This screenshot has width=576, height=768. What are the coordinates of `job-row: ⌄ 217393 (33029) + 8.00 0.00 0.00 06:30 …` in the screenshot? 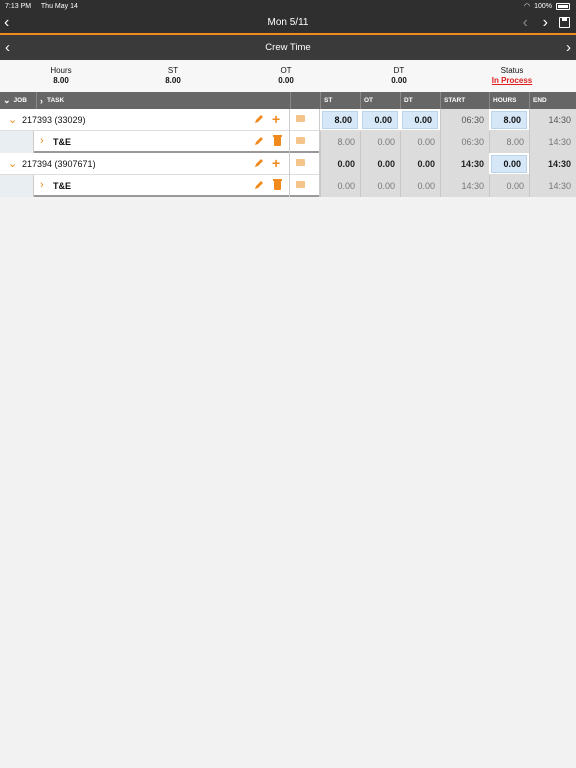 It's located at (288, 120).